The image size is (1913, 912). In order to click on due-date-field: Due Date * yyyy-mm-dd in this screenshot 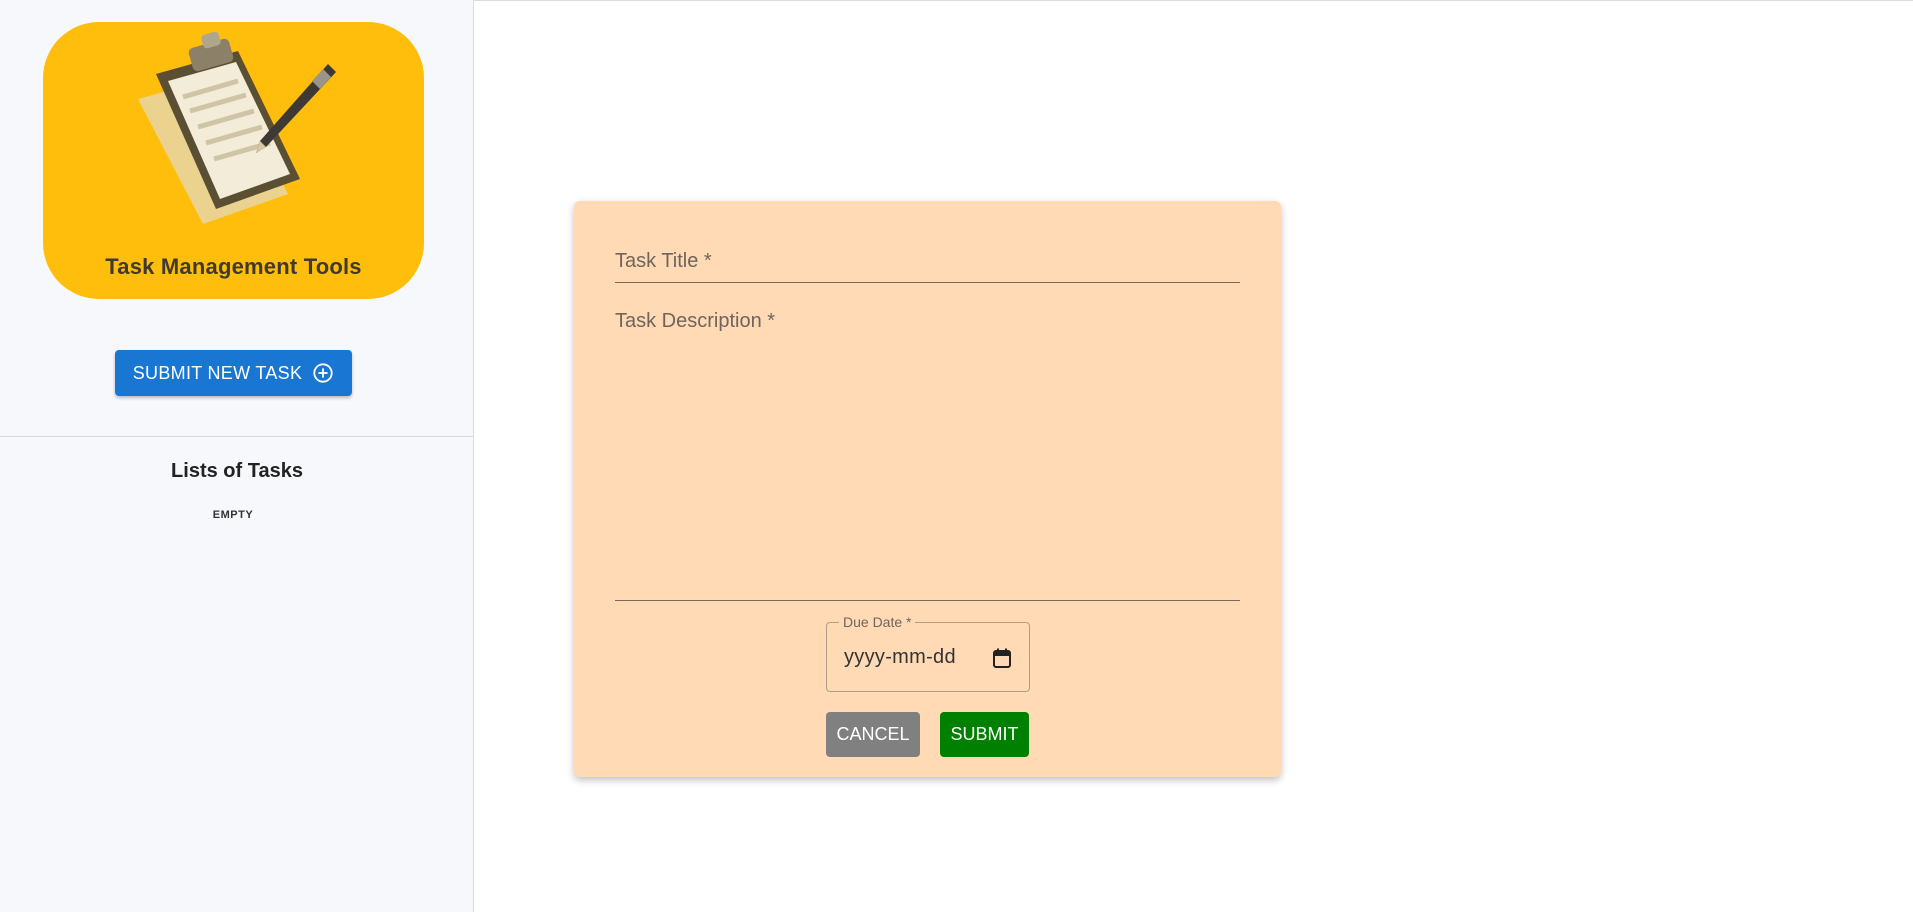, I will do `click(928, 653)`.